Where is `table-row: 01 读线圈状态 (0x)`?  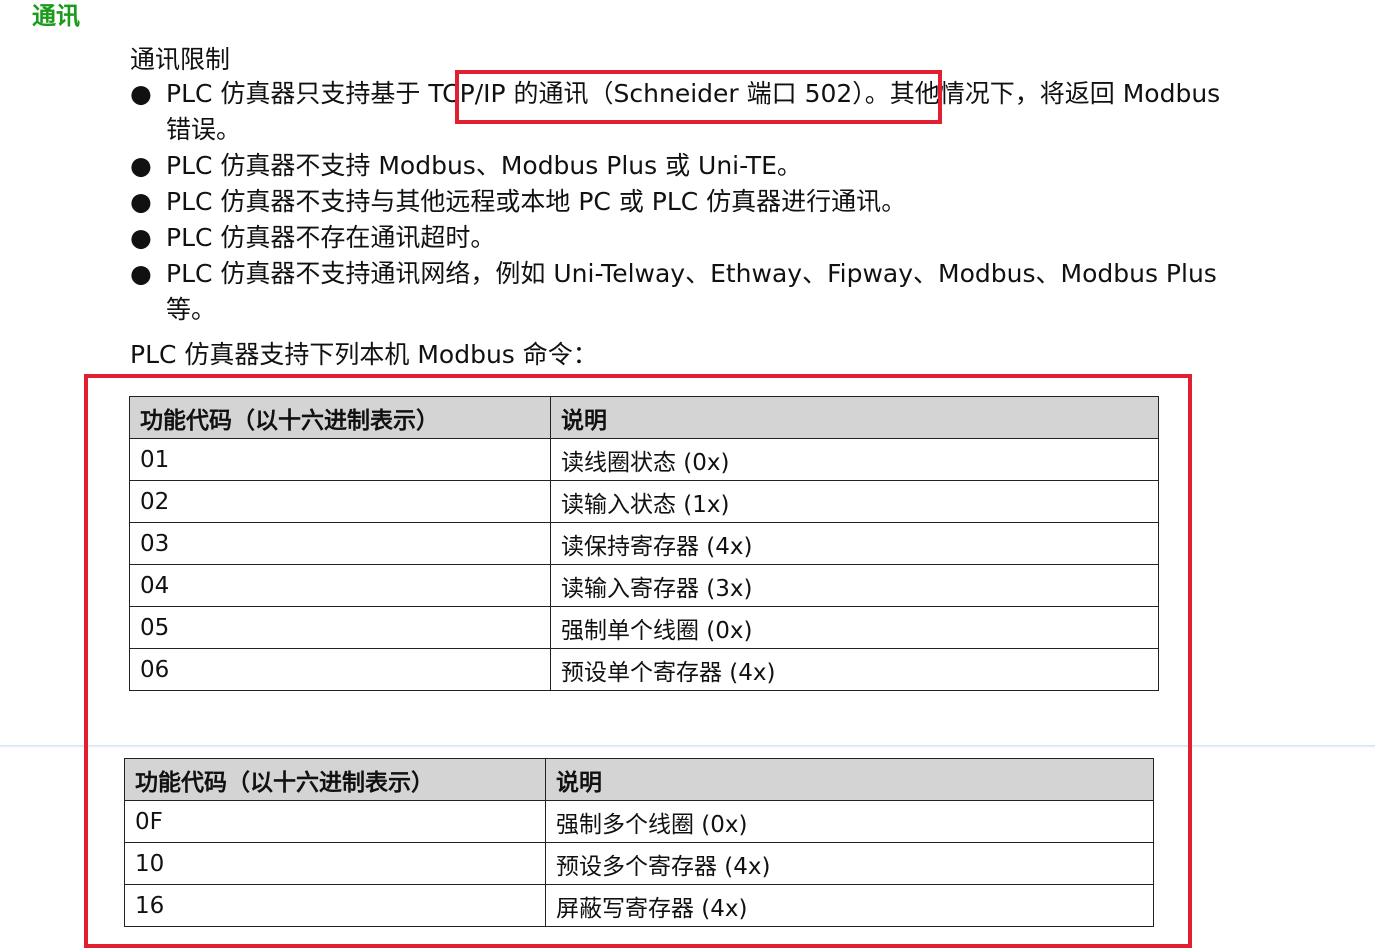
table-row: 01 读线圈状态 (0x) is located at coordinates (644, 459).